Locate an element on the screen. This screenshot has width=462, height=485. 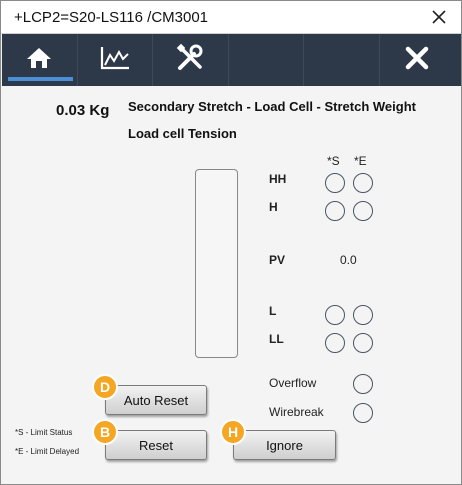
hh-label: HH is located at coordinates (278, 179).